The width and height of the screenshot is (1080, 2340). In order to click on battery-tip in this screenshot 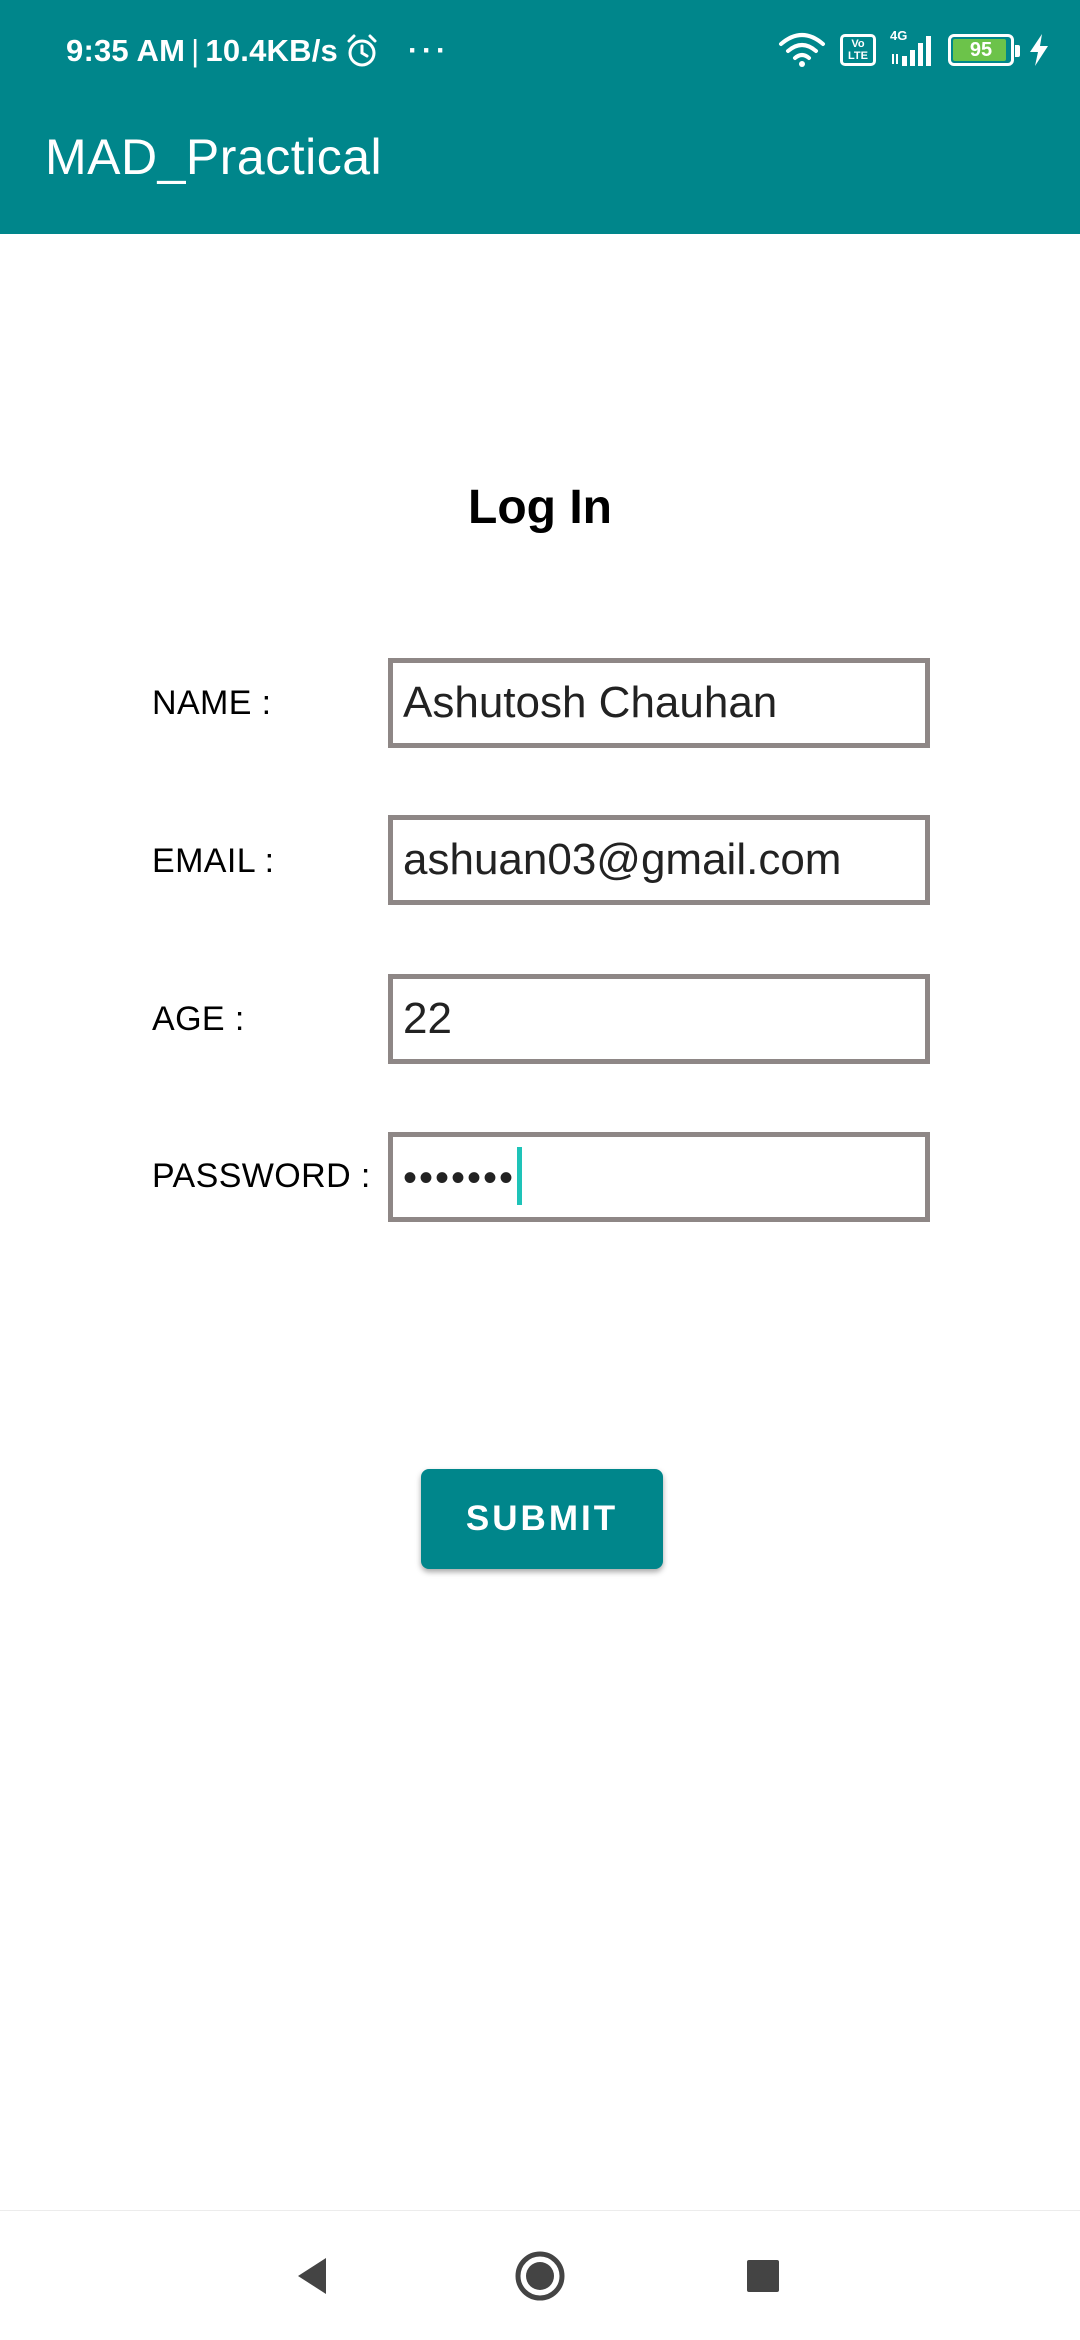, I will do `click(1017, 51)`.